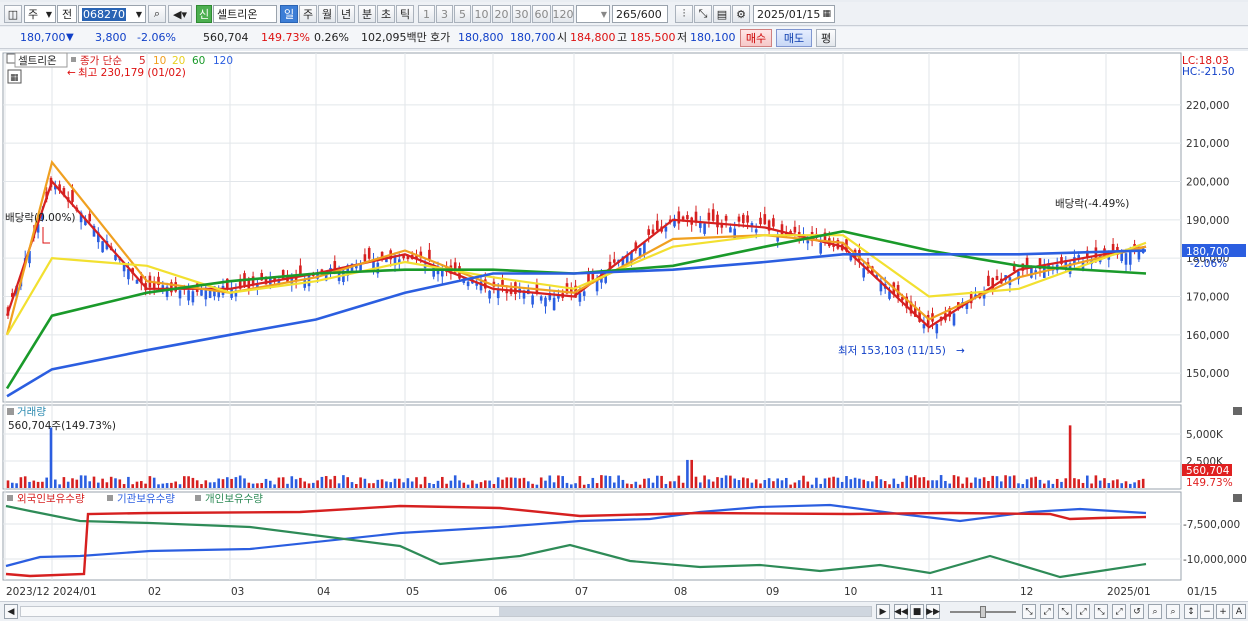  What do you see at coordinates (1207, 611) in the screenshot?
I see `zoom-out-icon: −` at bounding box center [1207, 611].